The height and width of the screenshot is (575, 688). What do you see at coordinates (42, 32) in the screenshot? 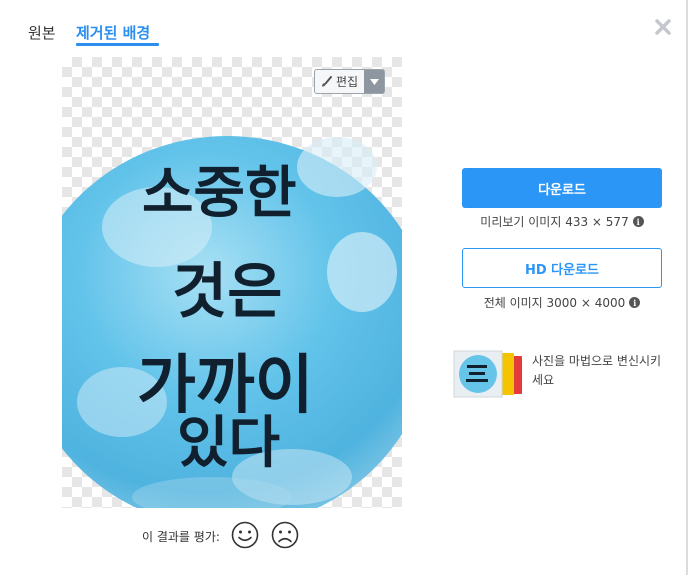
I see `tab-original: 원본` at bounding box center [42, 32].